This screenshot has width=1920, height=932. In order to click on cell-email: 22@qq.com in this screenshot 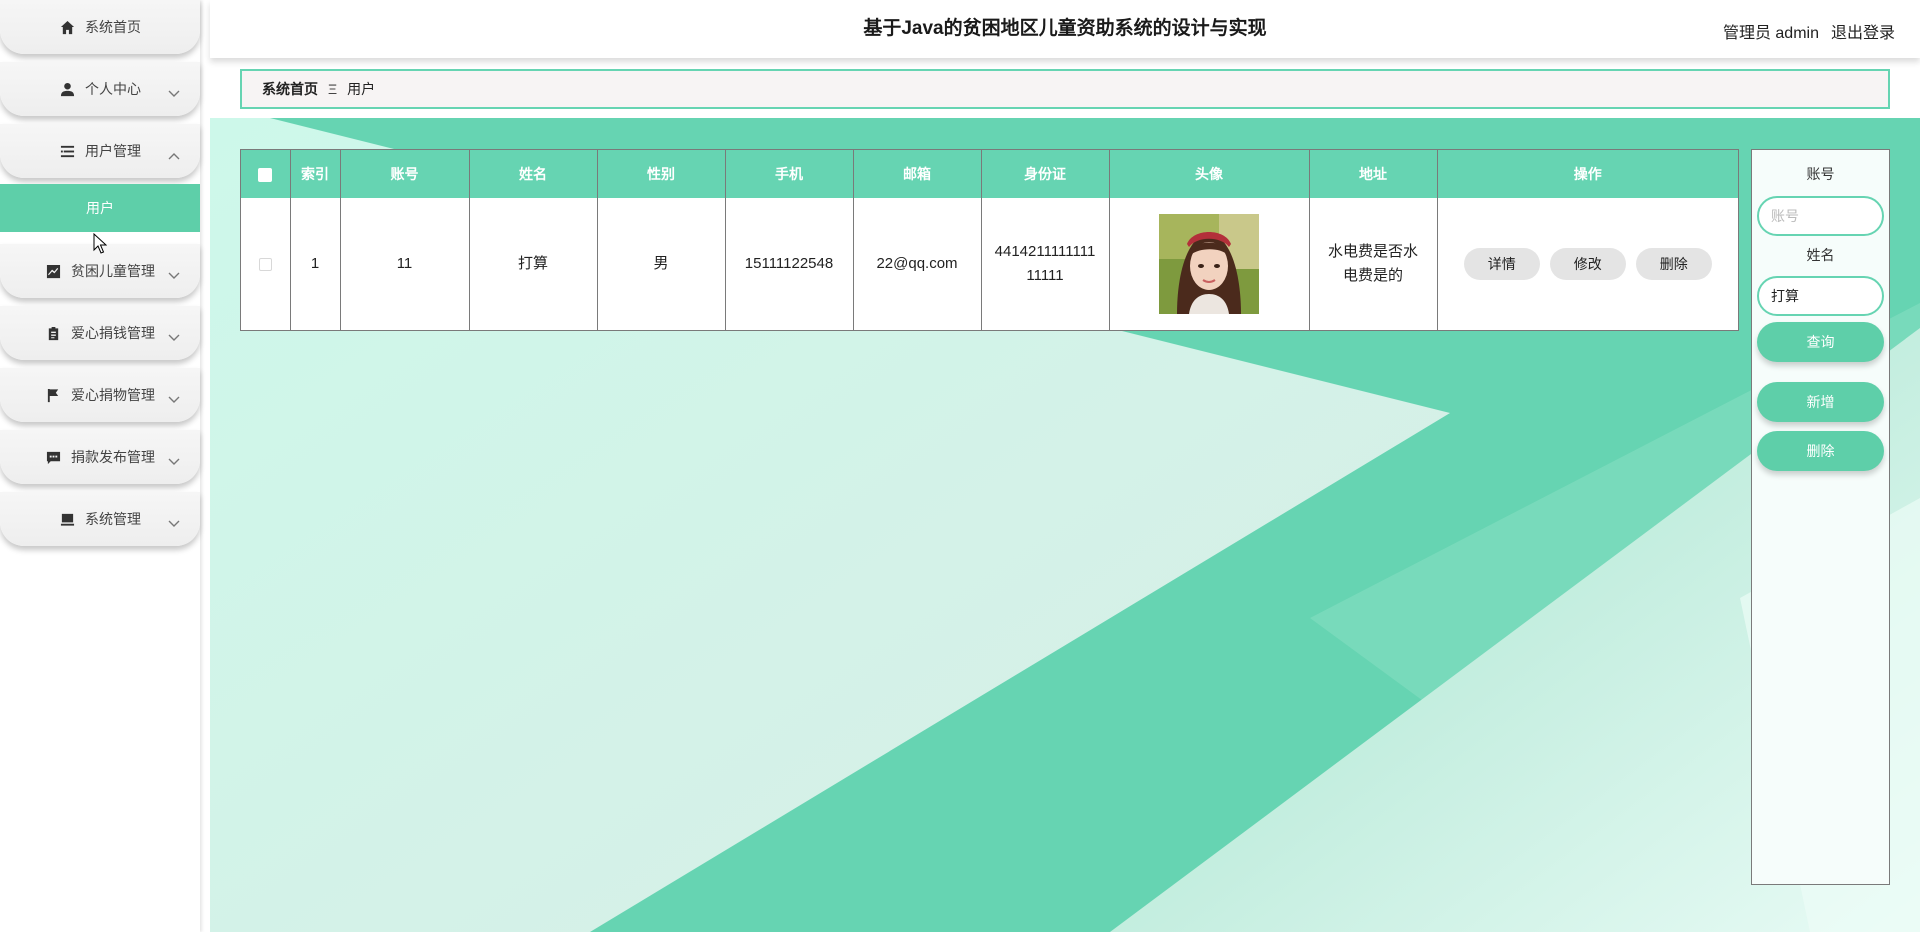, I will do `click(917, 264)`.